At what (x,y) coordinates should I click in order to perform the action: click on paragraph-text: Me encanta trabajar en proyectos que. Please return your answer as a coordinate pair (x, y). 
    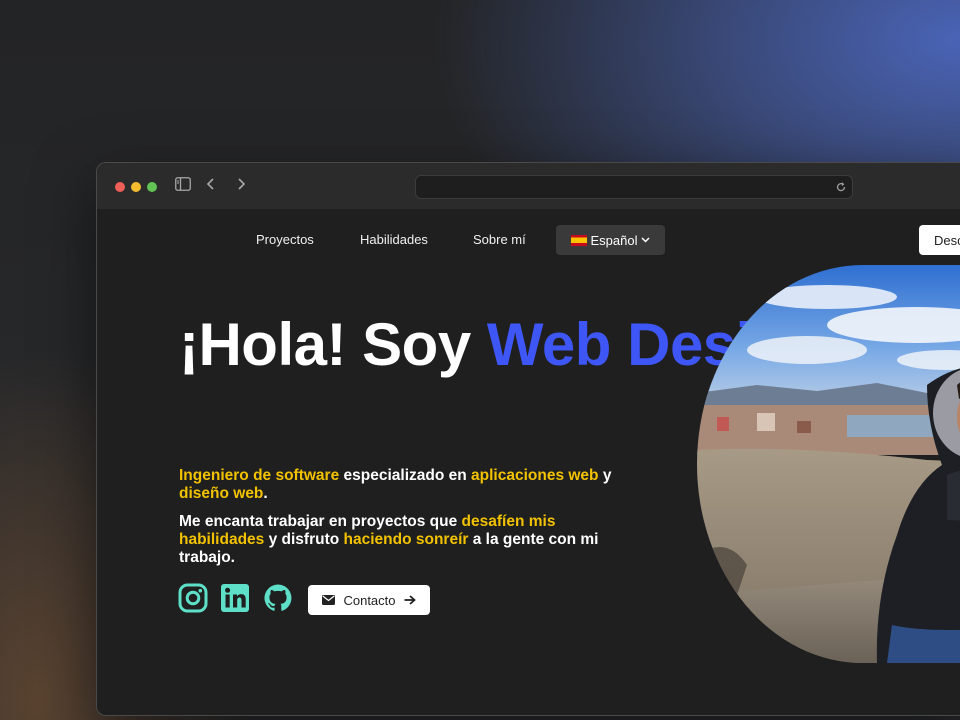
    Looking at the image, I should click on (320, 521).